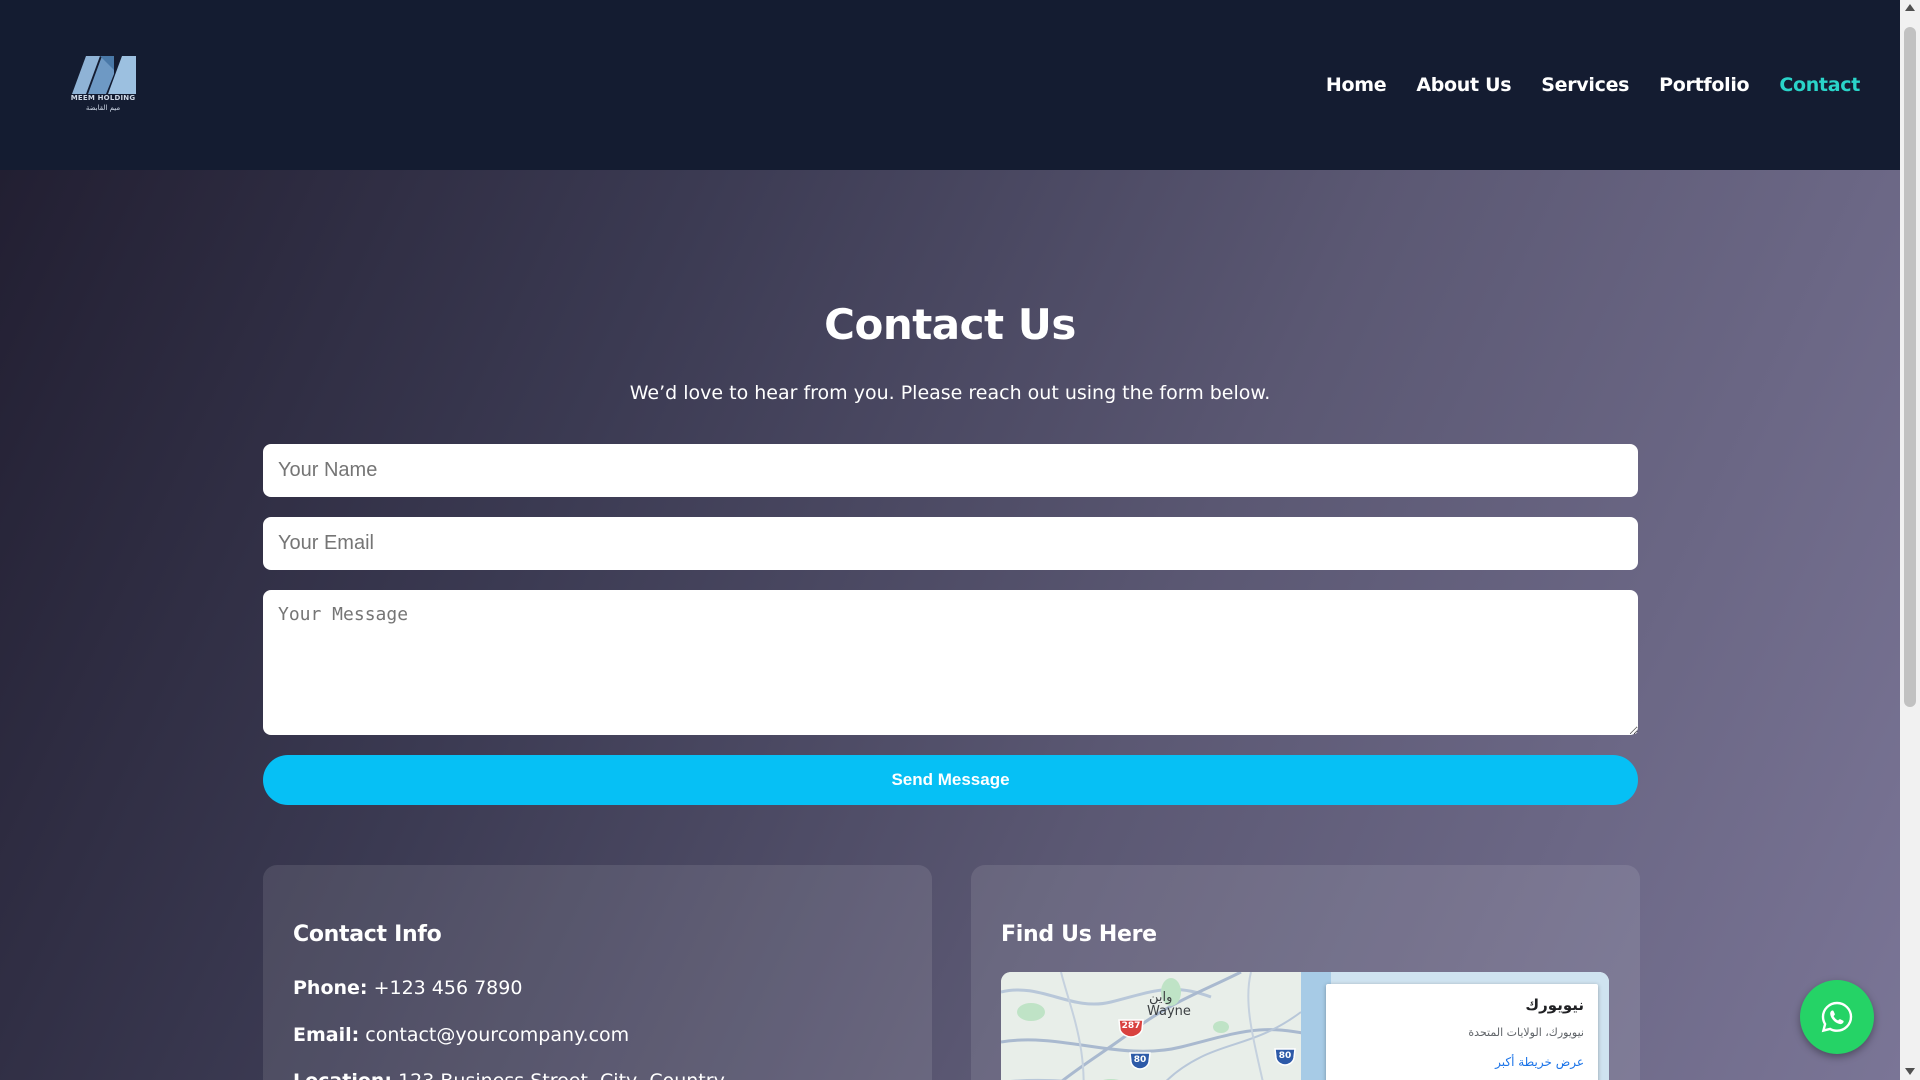  Describe the element at coordinates (1585, 85) in the screenshot. I see `nav-services: Services` at that location.